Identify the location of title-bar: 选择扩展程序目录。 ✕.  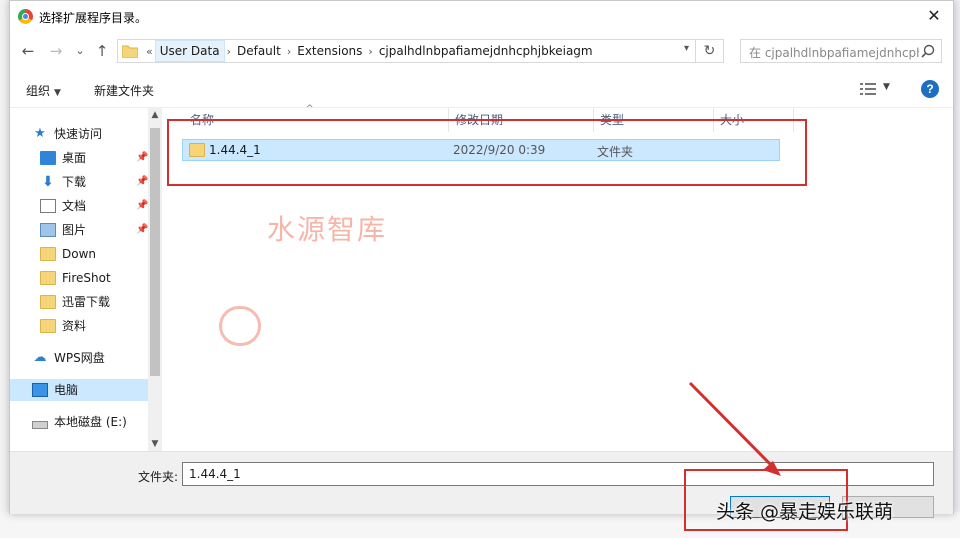
(481, 16).